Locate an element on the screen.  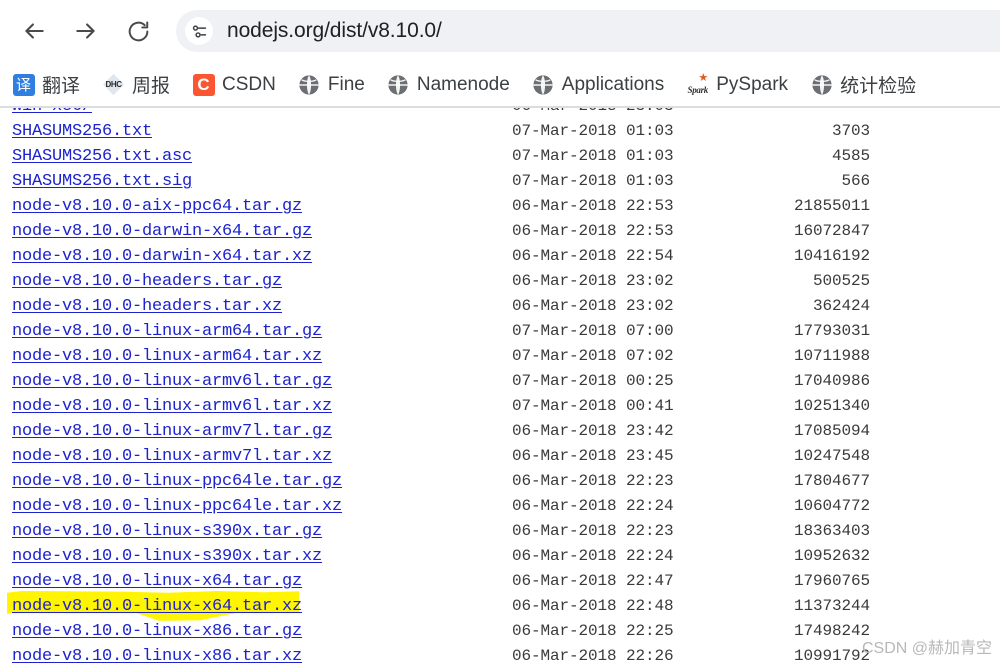
table-row: win-x86/06-Mar-2018 23:03- is located at coordinates (500, 113).